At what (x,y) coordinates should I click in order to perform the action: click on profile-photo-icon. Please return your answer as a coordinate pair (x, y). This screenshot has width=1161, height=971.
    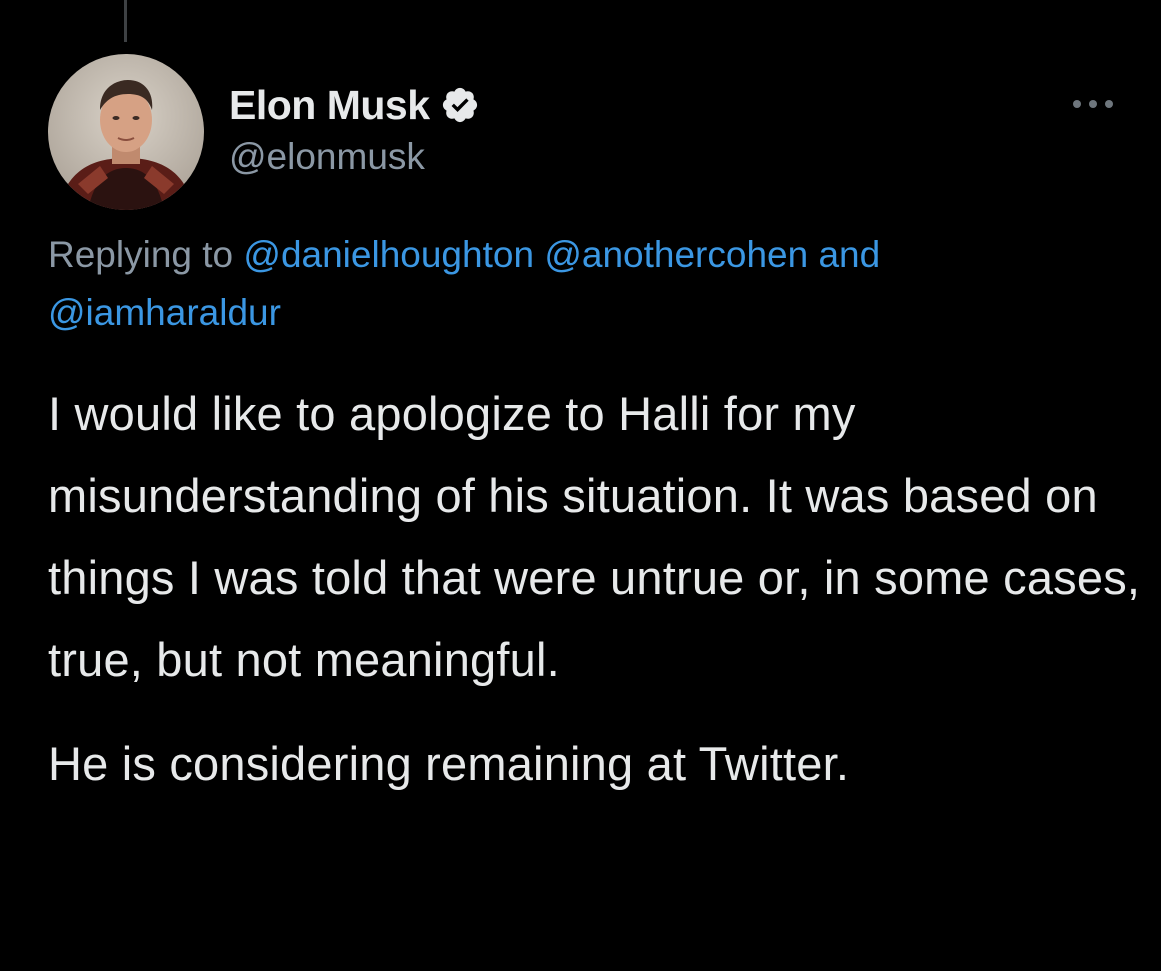
    Looking at the image, I should click on (126, 132).